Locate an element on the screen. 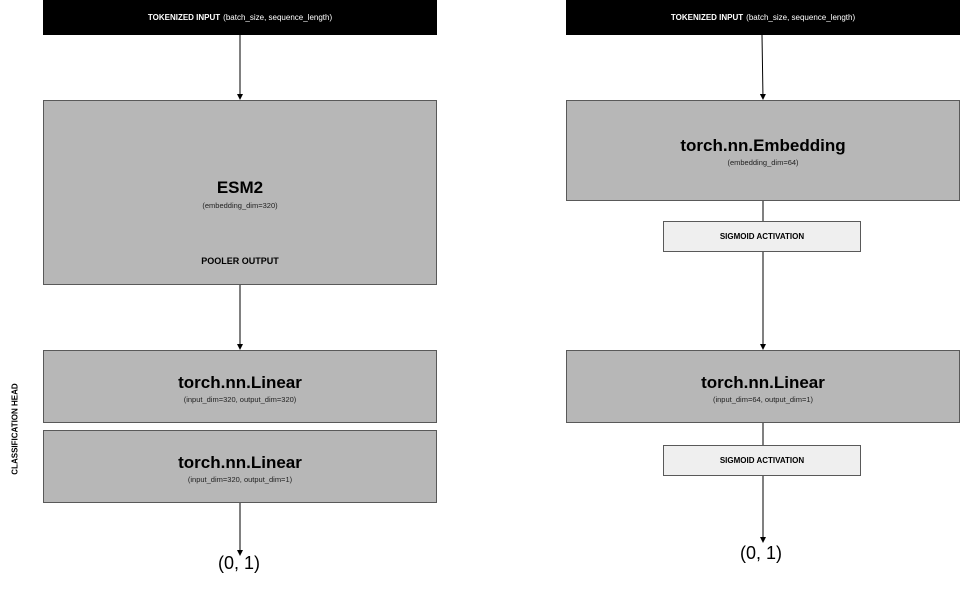 This screenshot has width=960, height=603. embedding-block: torch.nn.Embedding (embedding_dim=64) is located at coordinates (763, 150).